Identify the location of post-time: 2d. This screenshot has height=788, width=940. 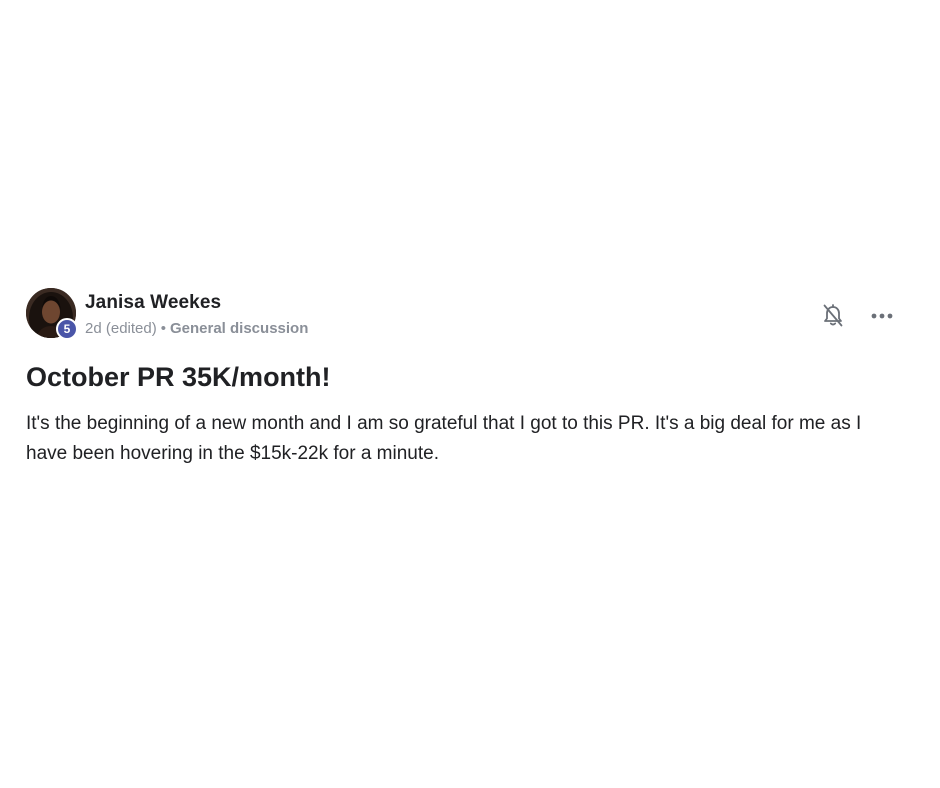
(93, 328).